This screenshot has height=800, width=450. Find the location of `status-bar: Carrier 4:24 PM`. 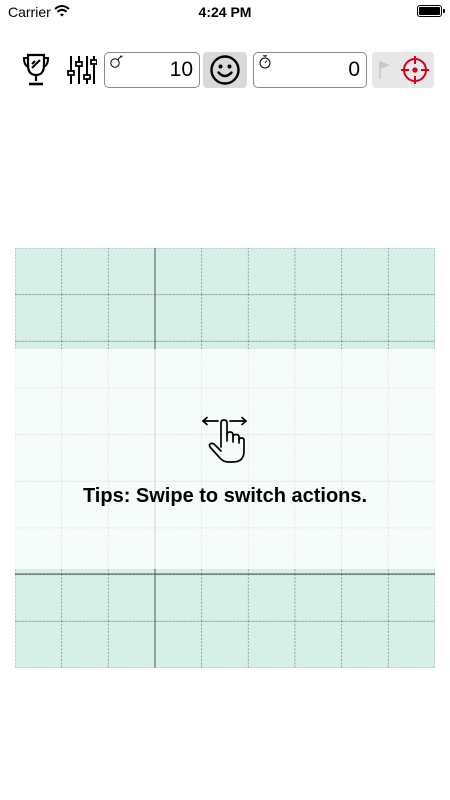

status-bar: Carrier 4:24 PM is located at coordinates (225, 12).